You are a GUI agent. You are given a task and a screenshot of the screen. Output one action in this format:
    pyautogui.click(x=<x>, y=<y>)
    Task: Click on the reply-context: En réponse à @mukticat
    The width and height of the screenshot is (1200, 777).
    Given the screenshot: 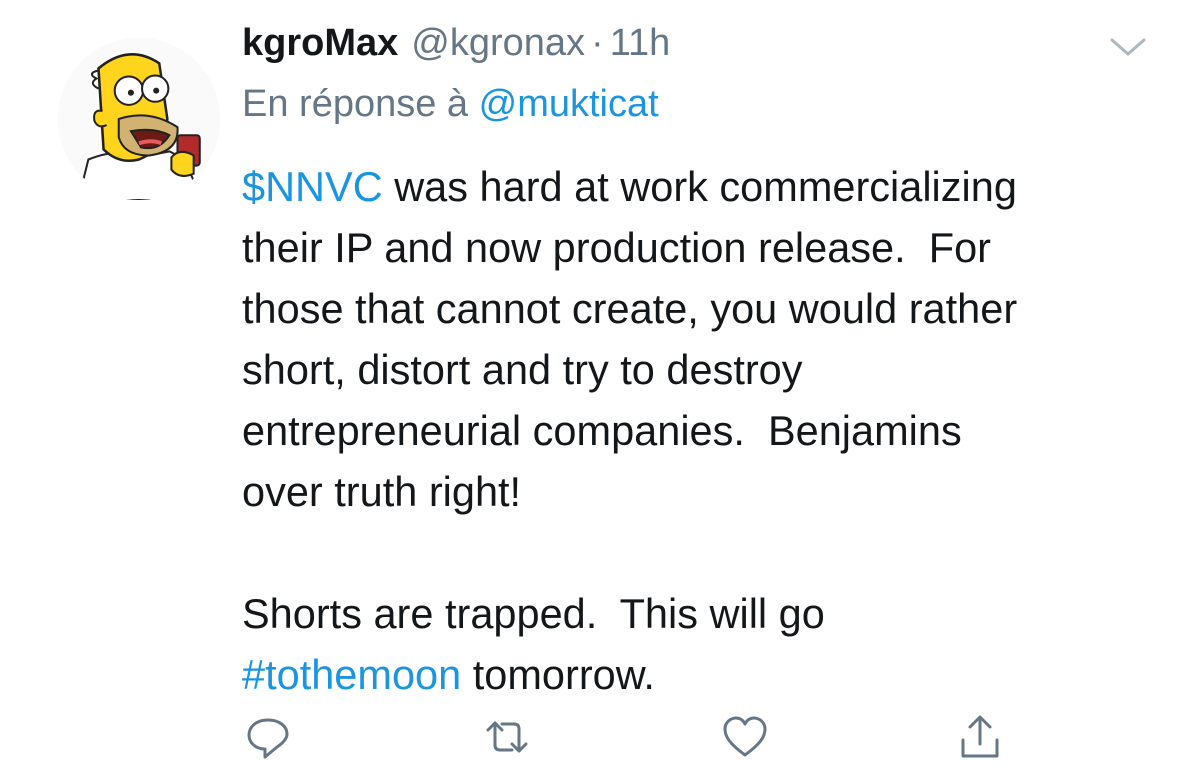 What is the action you would take?
    pyautogui.click(x=450, y=104)
    